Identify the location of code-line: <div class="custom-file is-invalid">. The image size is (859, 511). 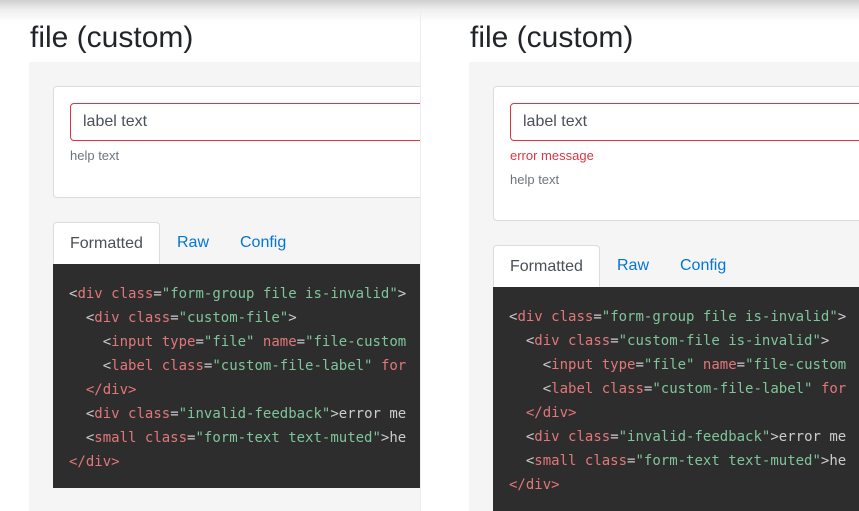
(677, 341).